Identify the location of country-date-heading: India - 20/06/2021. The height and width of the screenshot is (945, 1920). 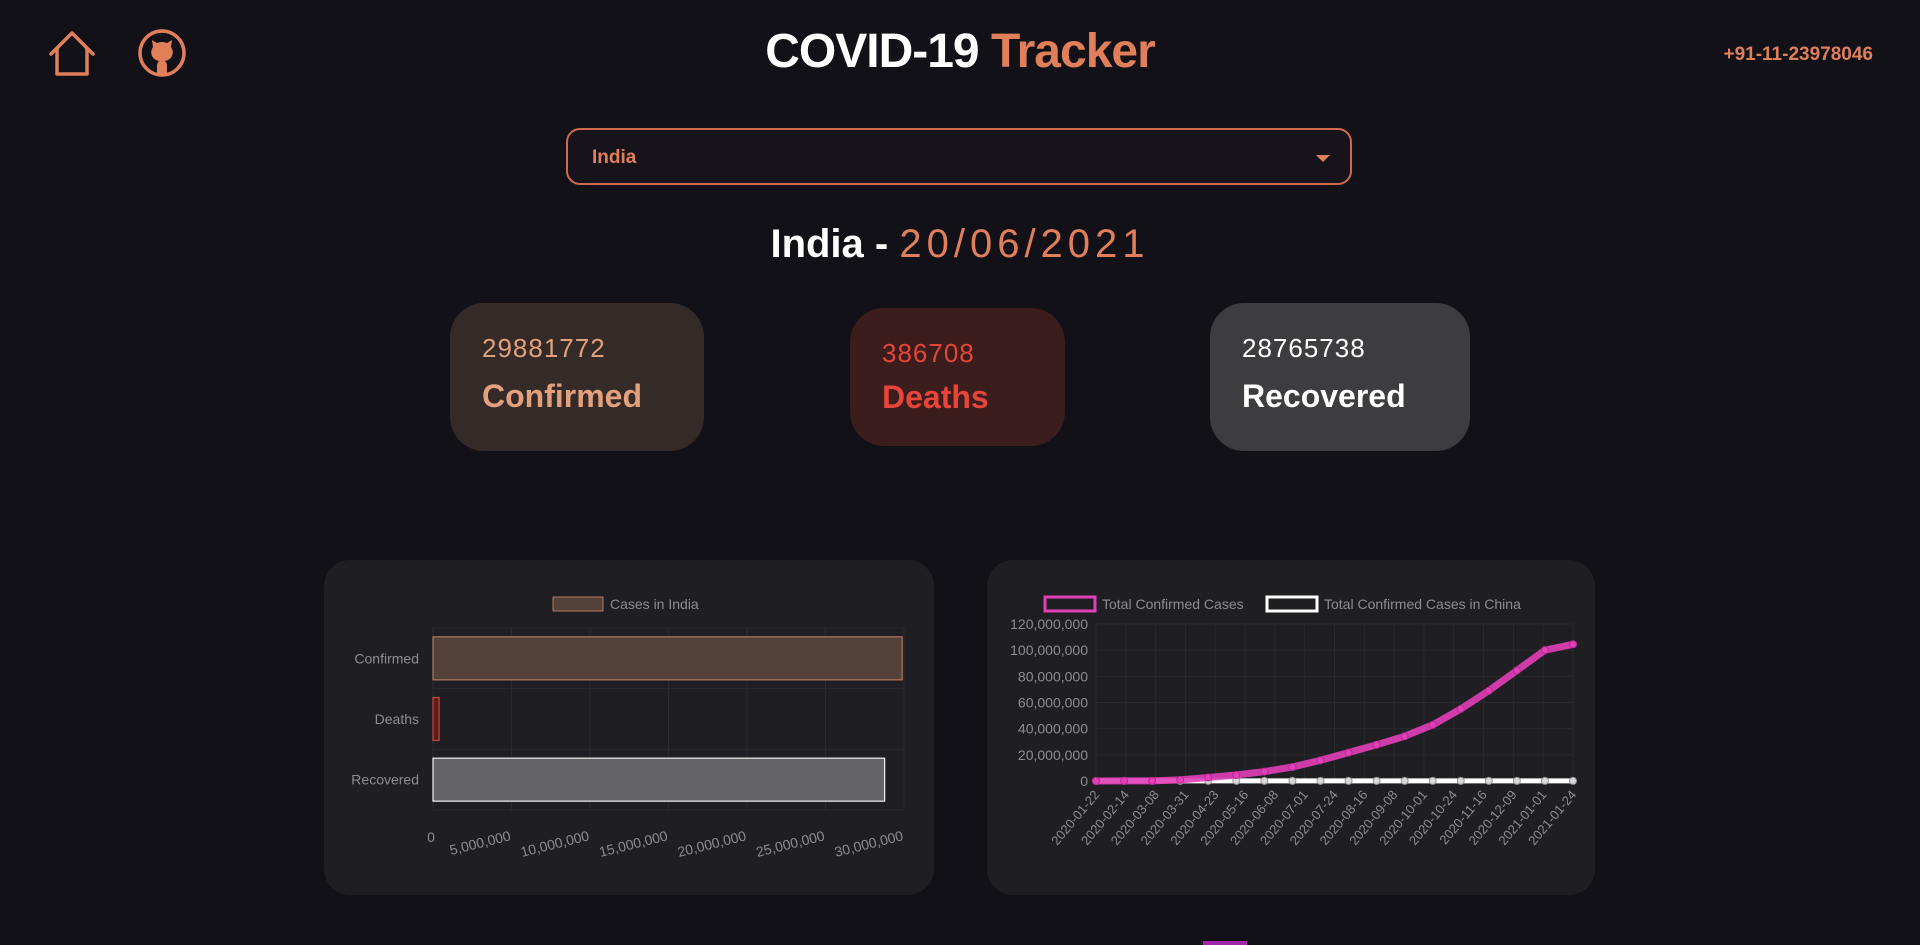
(960, 244).